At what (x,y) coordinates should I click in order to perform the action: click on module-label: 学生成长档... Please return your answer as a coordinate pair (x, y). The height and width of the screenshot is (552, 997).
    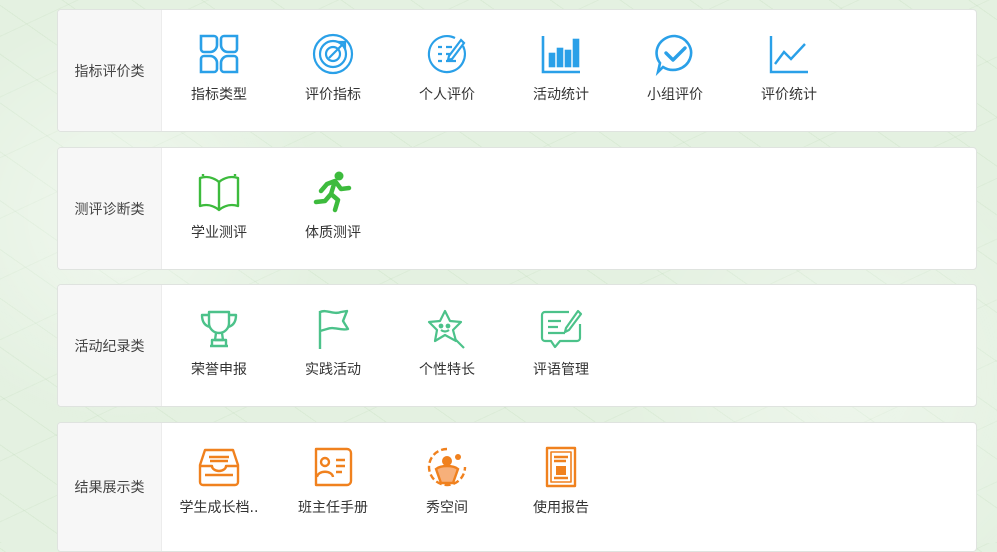
    Looking at the image, I should click on (219, 508).